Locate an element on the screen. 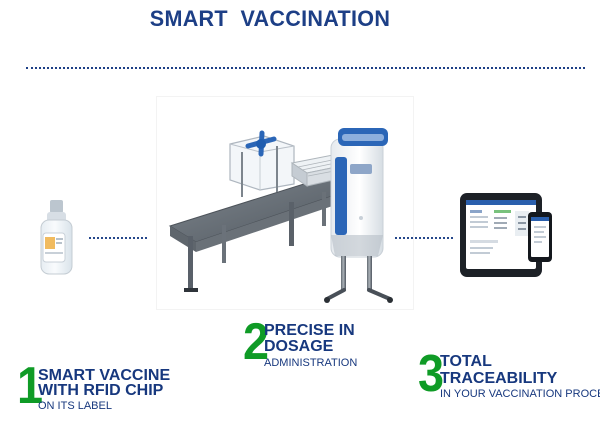 Image resolution: width=600 pixels, height=432 pixels. step-2-line-3: ADMINISTRATION is located at coordinates (311, 363).